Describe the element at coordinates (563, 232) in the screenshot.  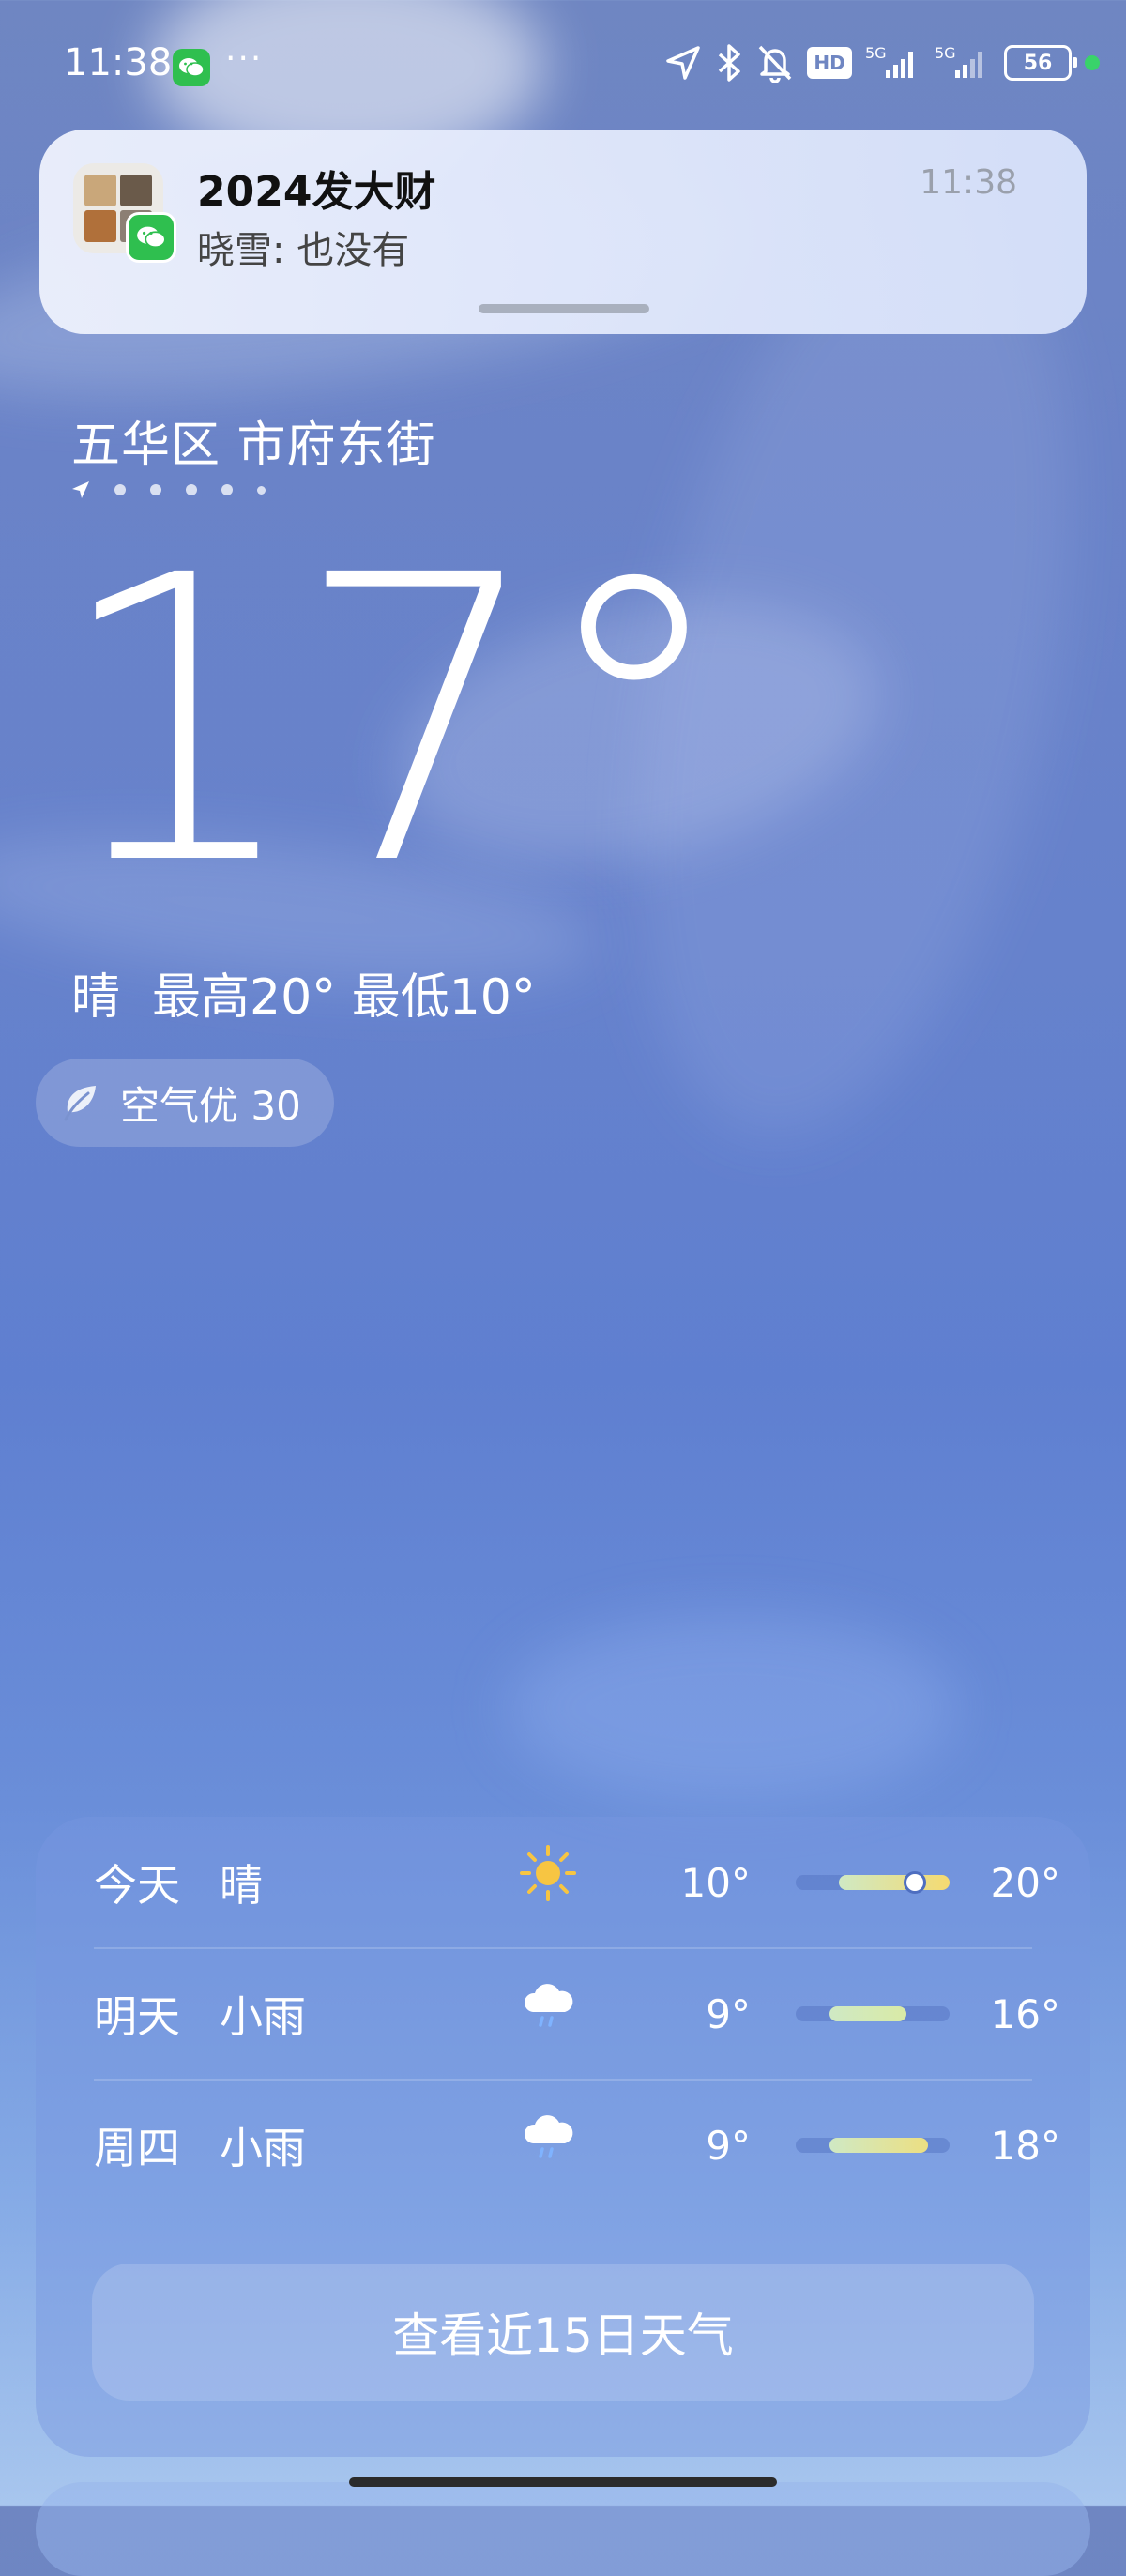
I see `notification-banner: 2024发大财 晓雪: 也没有 11:38` at that location.